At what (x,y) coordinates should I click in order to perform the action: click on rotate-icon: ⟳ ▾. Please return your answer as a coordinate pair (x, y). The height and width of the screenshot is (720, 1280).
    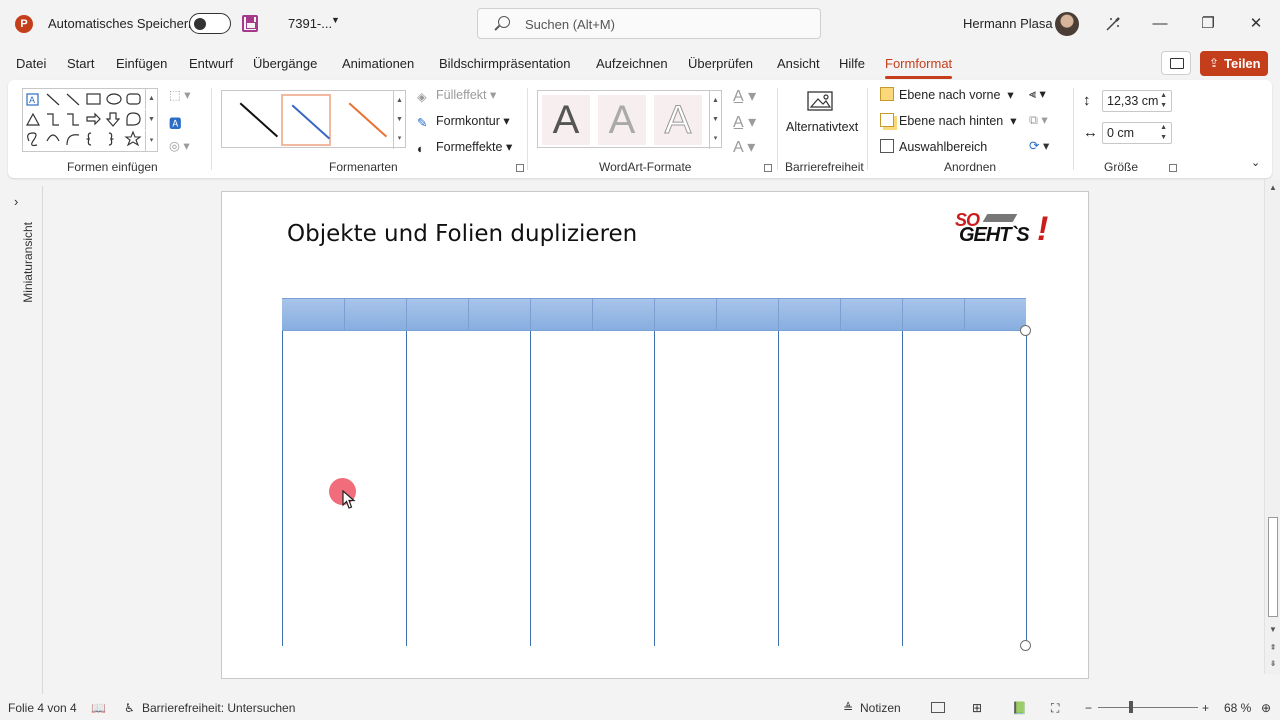
    Looking at the image, I should click on (1039, 145).